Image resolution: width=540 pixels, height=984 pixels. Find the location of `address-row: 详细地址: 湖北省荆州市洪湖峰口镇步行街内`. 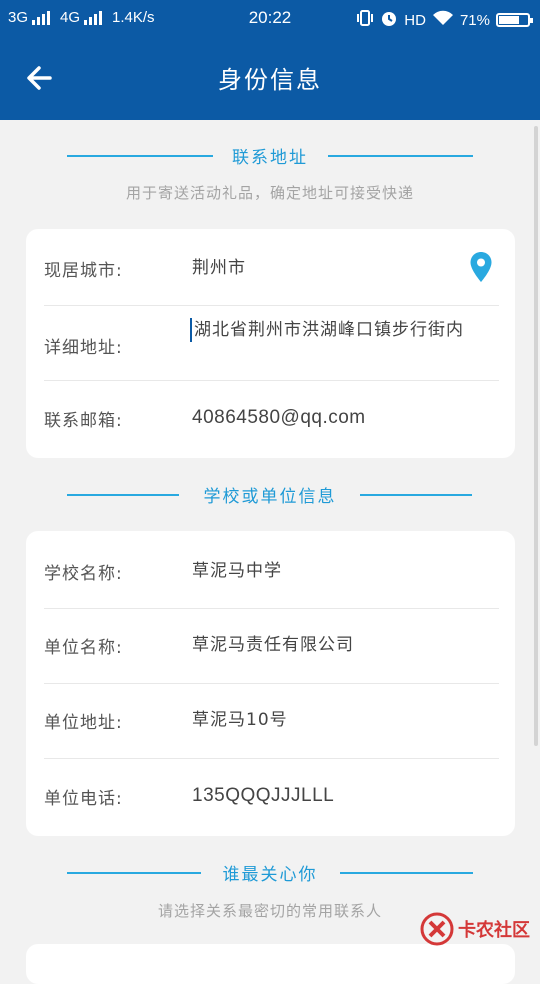

address-row: 详细地址: 湖北省荆州市洪湖峰口镇步行街内 is located at coordinates (271, 345).